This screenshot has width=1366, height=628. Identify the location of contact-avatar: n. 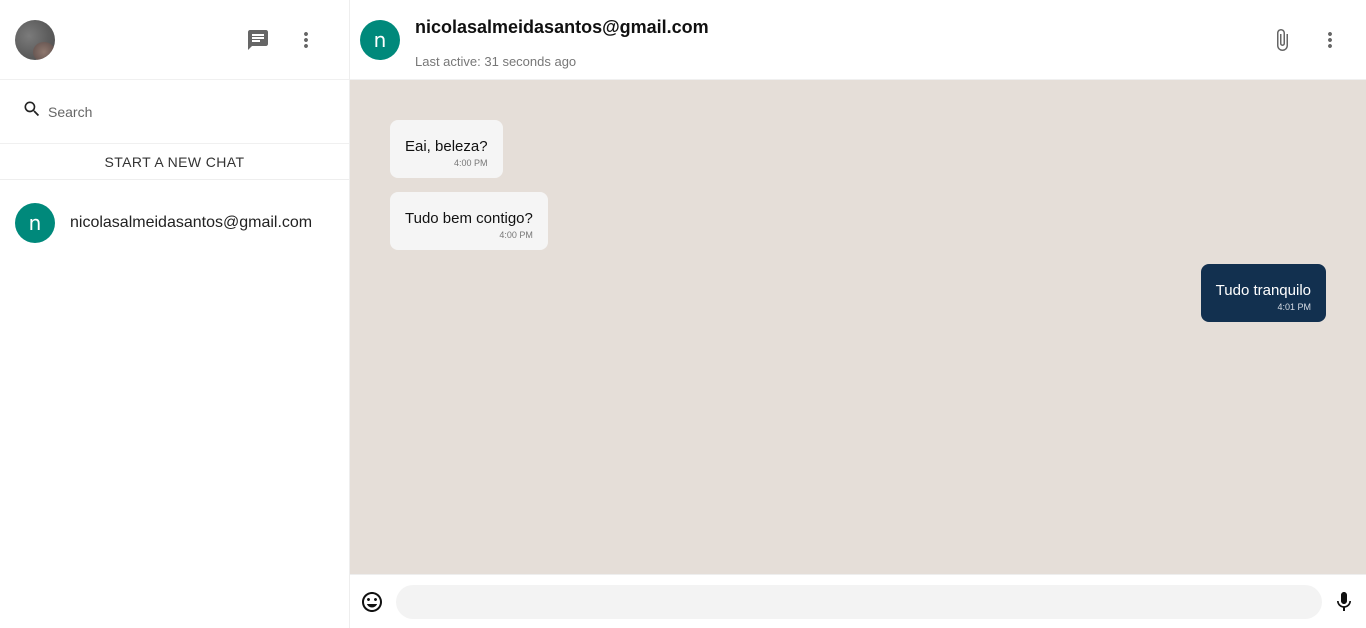
(35, 223).